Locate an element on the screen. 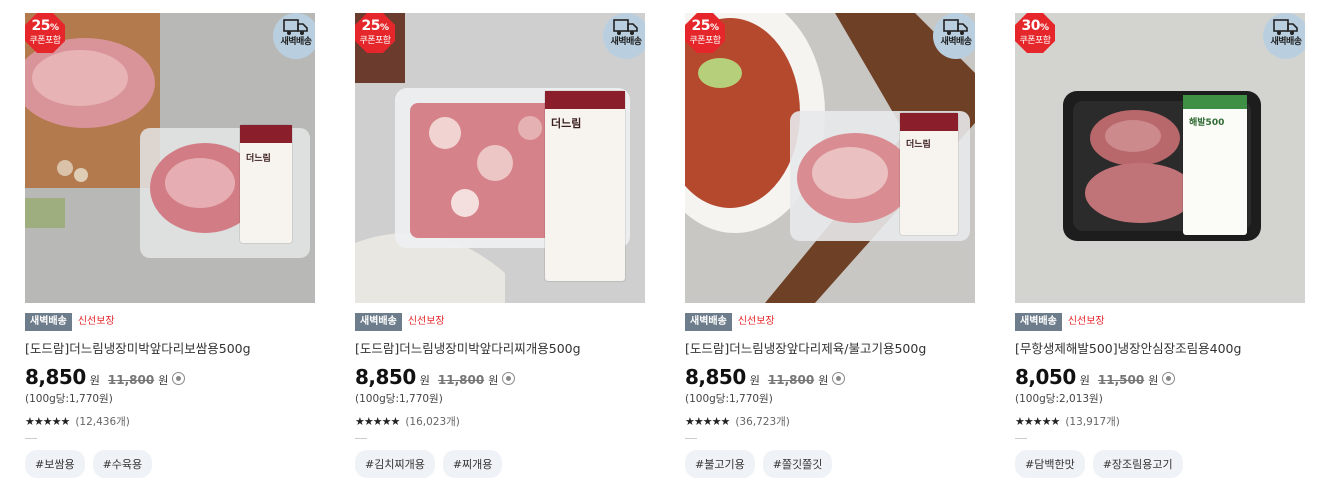  hashtag-list: #김치찌개용 #찌개용 is located at coordinates (505, 464).